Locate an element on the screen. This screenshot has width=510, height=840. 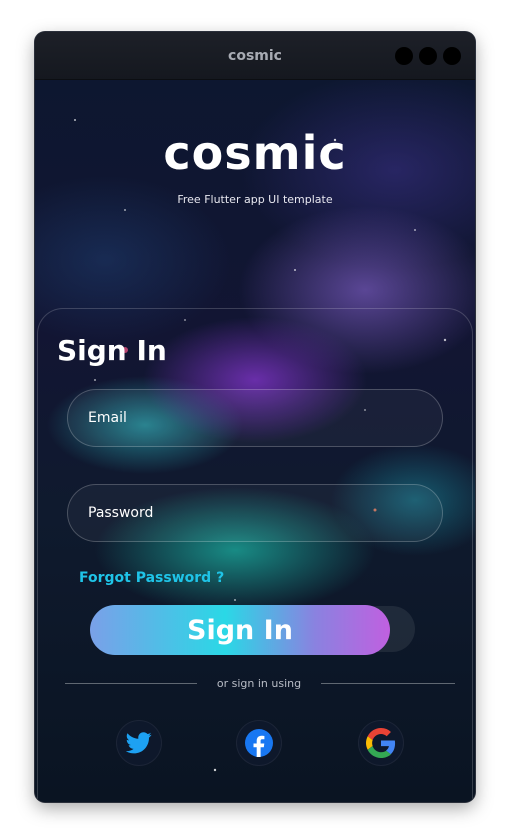
divider-text: or sign in using is located at coordinates (259, 683).